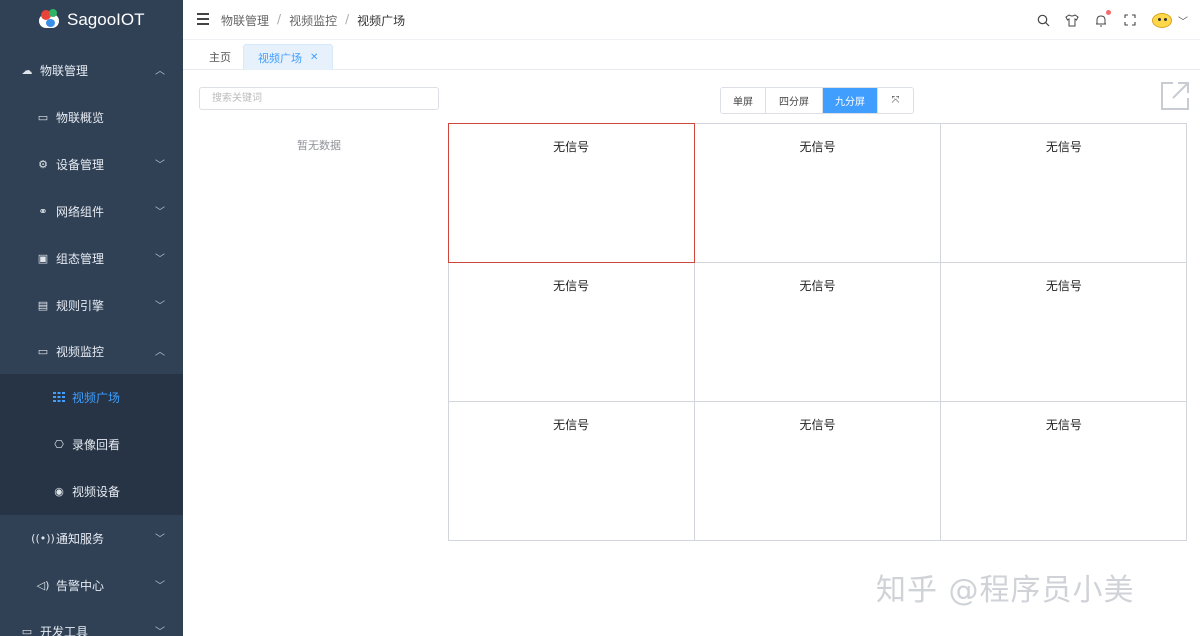 The width and height of the screenshot is (1200, 636). I want to click on sidebar-item-rule-engine: ▤ 规则引擎 ﹀, so click(91, 305).